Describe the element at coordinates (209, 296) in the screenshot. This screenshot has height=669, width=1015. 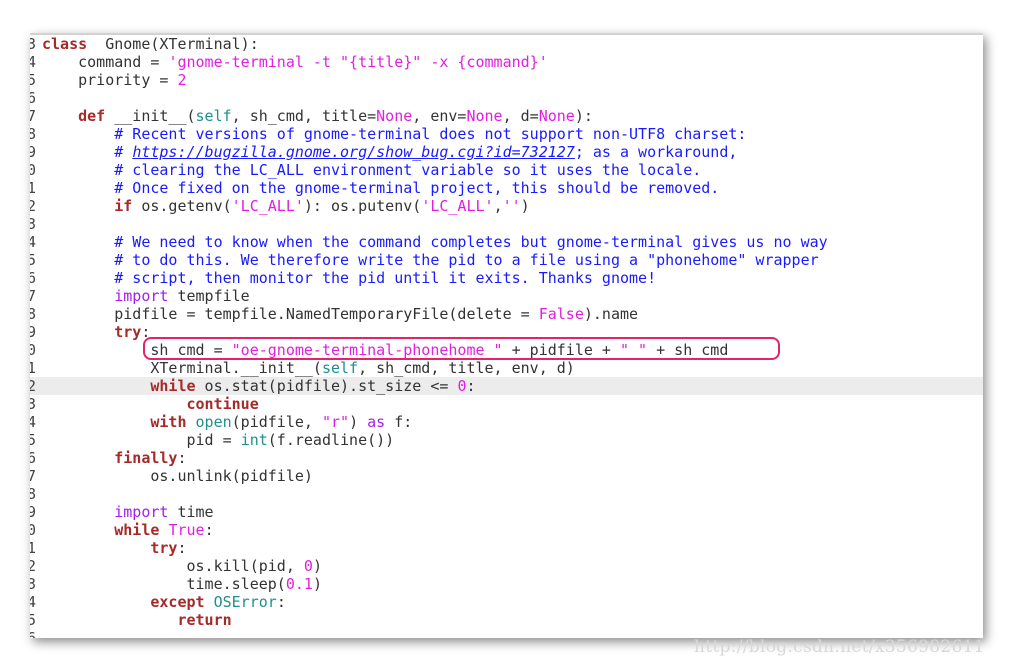
I see `code-token: tempfile` at that location.